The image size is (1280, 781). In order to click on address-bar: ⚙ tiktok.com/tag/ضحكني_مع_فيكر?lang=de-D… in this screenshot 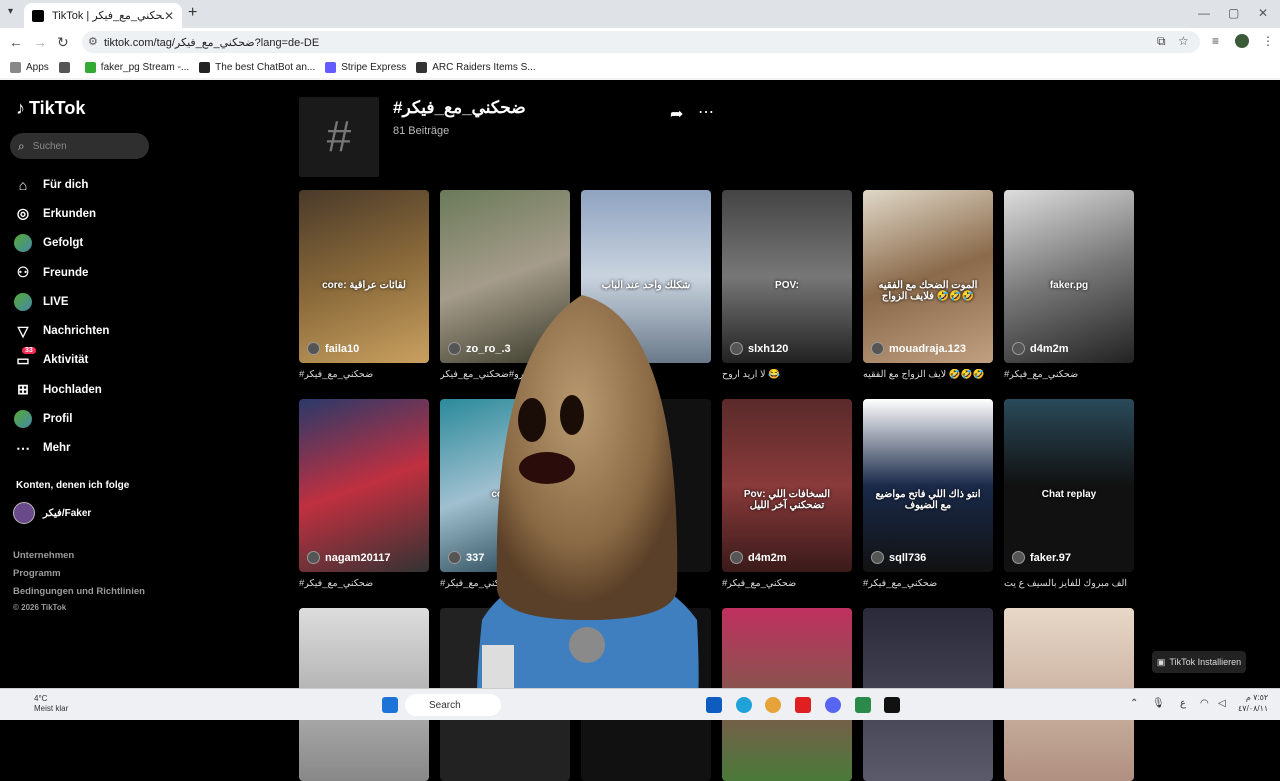, I will do `click(641, 42)`.